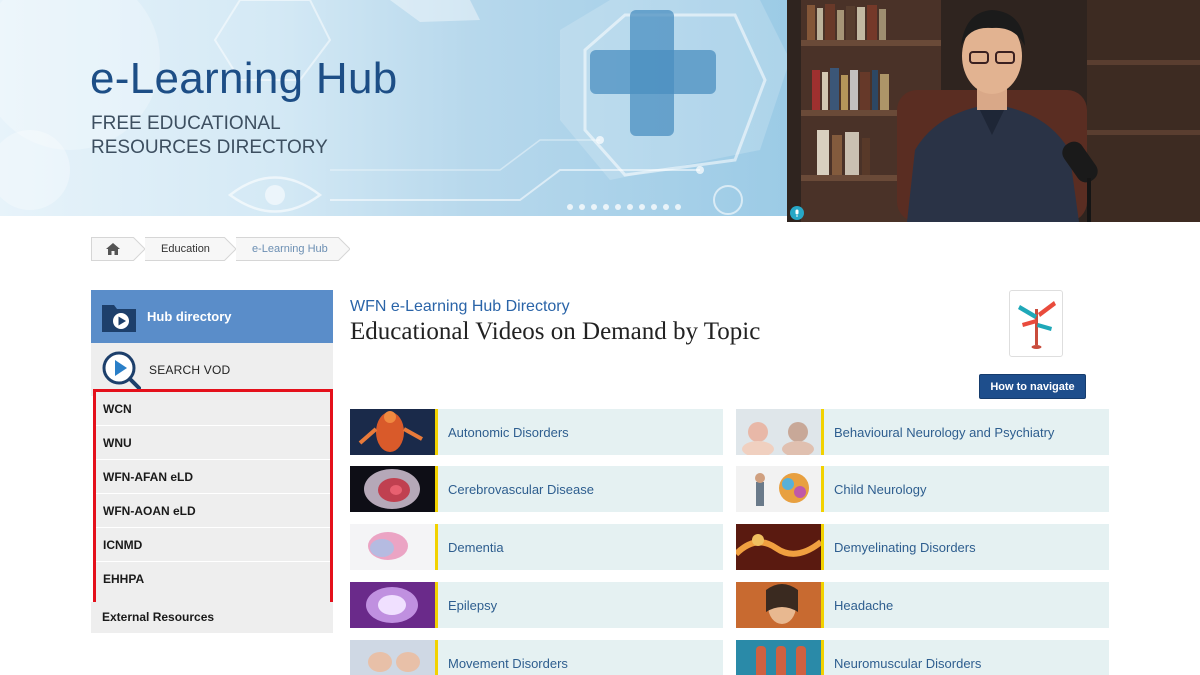  I want to click on breadcrumb-elearning-hub: e-Learning Hub, so click(286, 249).